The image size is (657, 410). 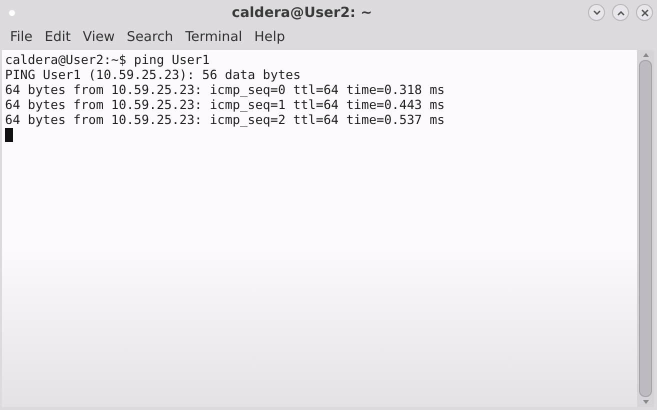 I want to click on scrollbar-thumb, so click(x=645, y=228).